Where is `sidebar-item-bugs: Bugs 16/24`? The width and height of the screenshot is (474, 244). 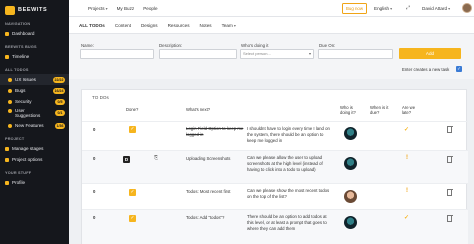
sidebar-item-bugs: Bugs 16/24 is located at coordinates (34, 90).